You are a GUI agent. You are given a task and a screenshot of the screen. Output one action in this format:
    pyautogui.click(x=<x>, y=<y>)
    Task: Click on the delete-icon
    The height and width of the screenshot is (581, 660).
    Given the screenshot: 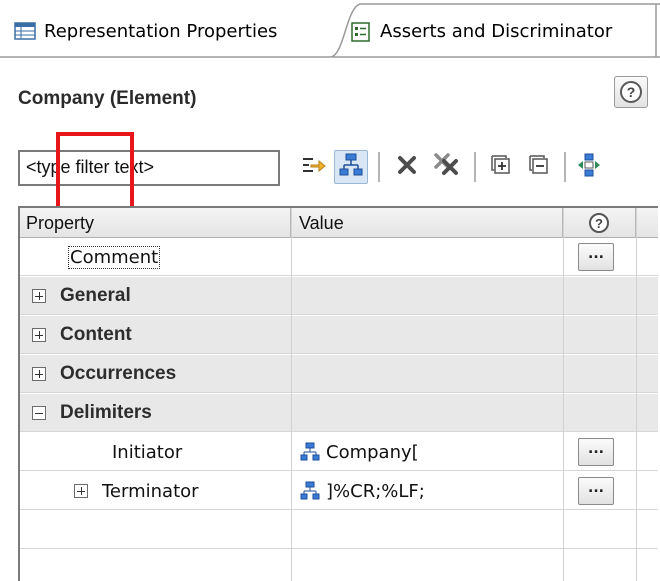 What is the action you would take?
    pyautogui.click(x=407, y=167)
    